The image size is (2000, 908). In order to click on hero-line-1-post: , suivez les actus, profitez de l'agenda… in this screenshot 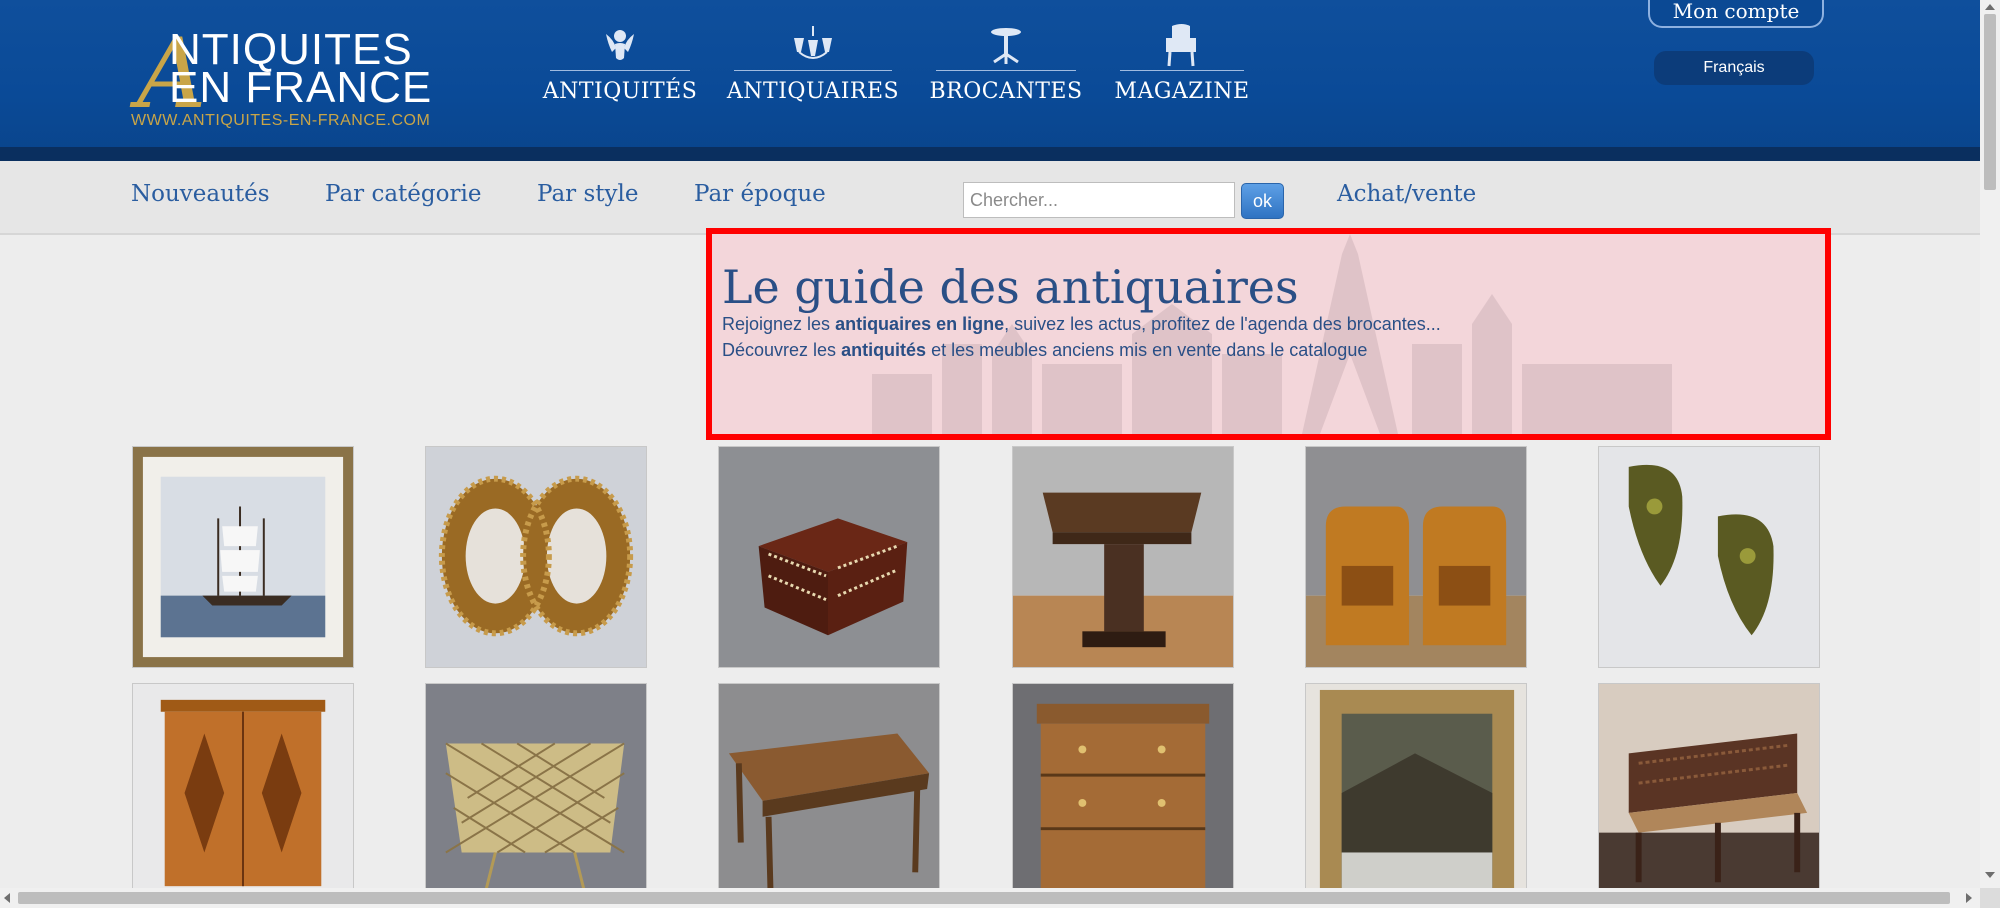, I will do `click(1222, 324)`.